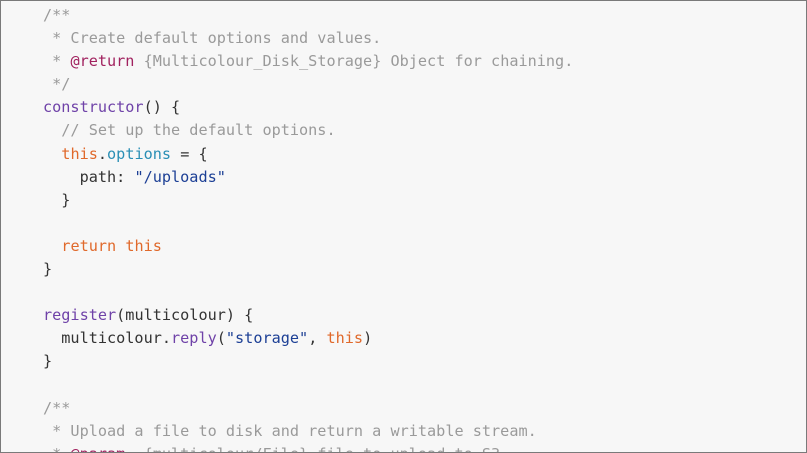 Image resolution: width=807 pixels, height=453 pixels. I want to click on code-token-def: reply, so click(194, 338).